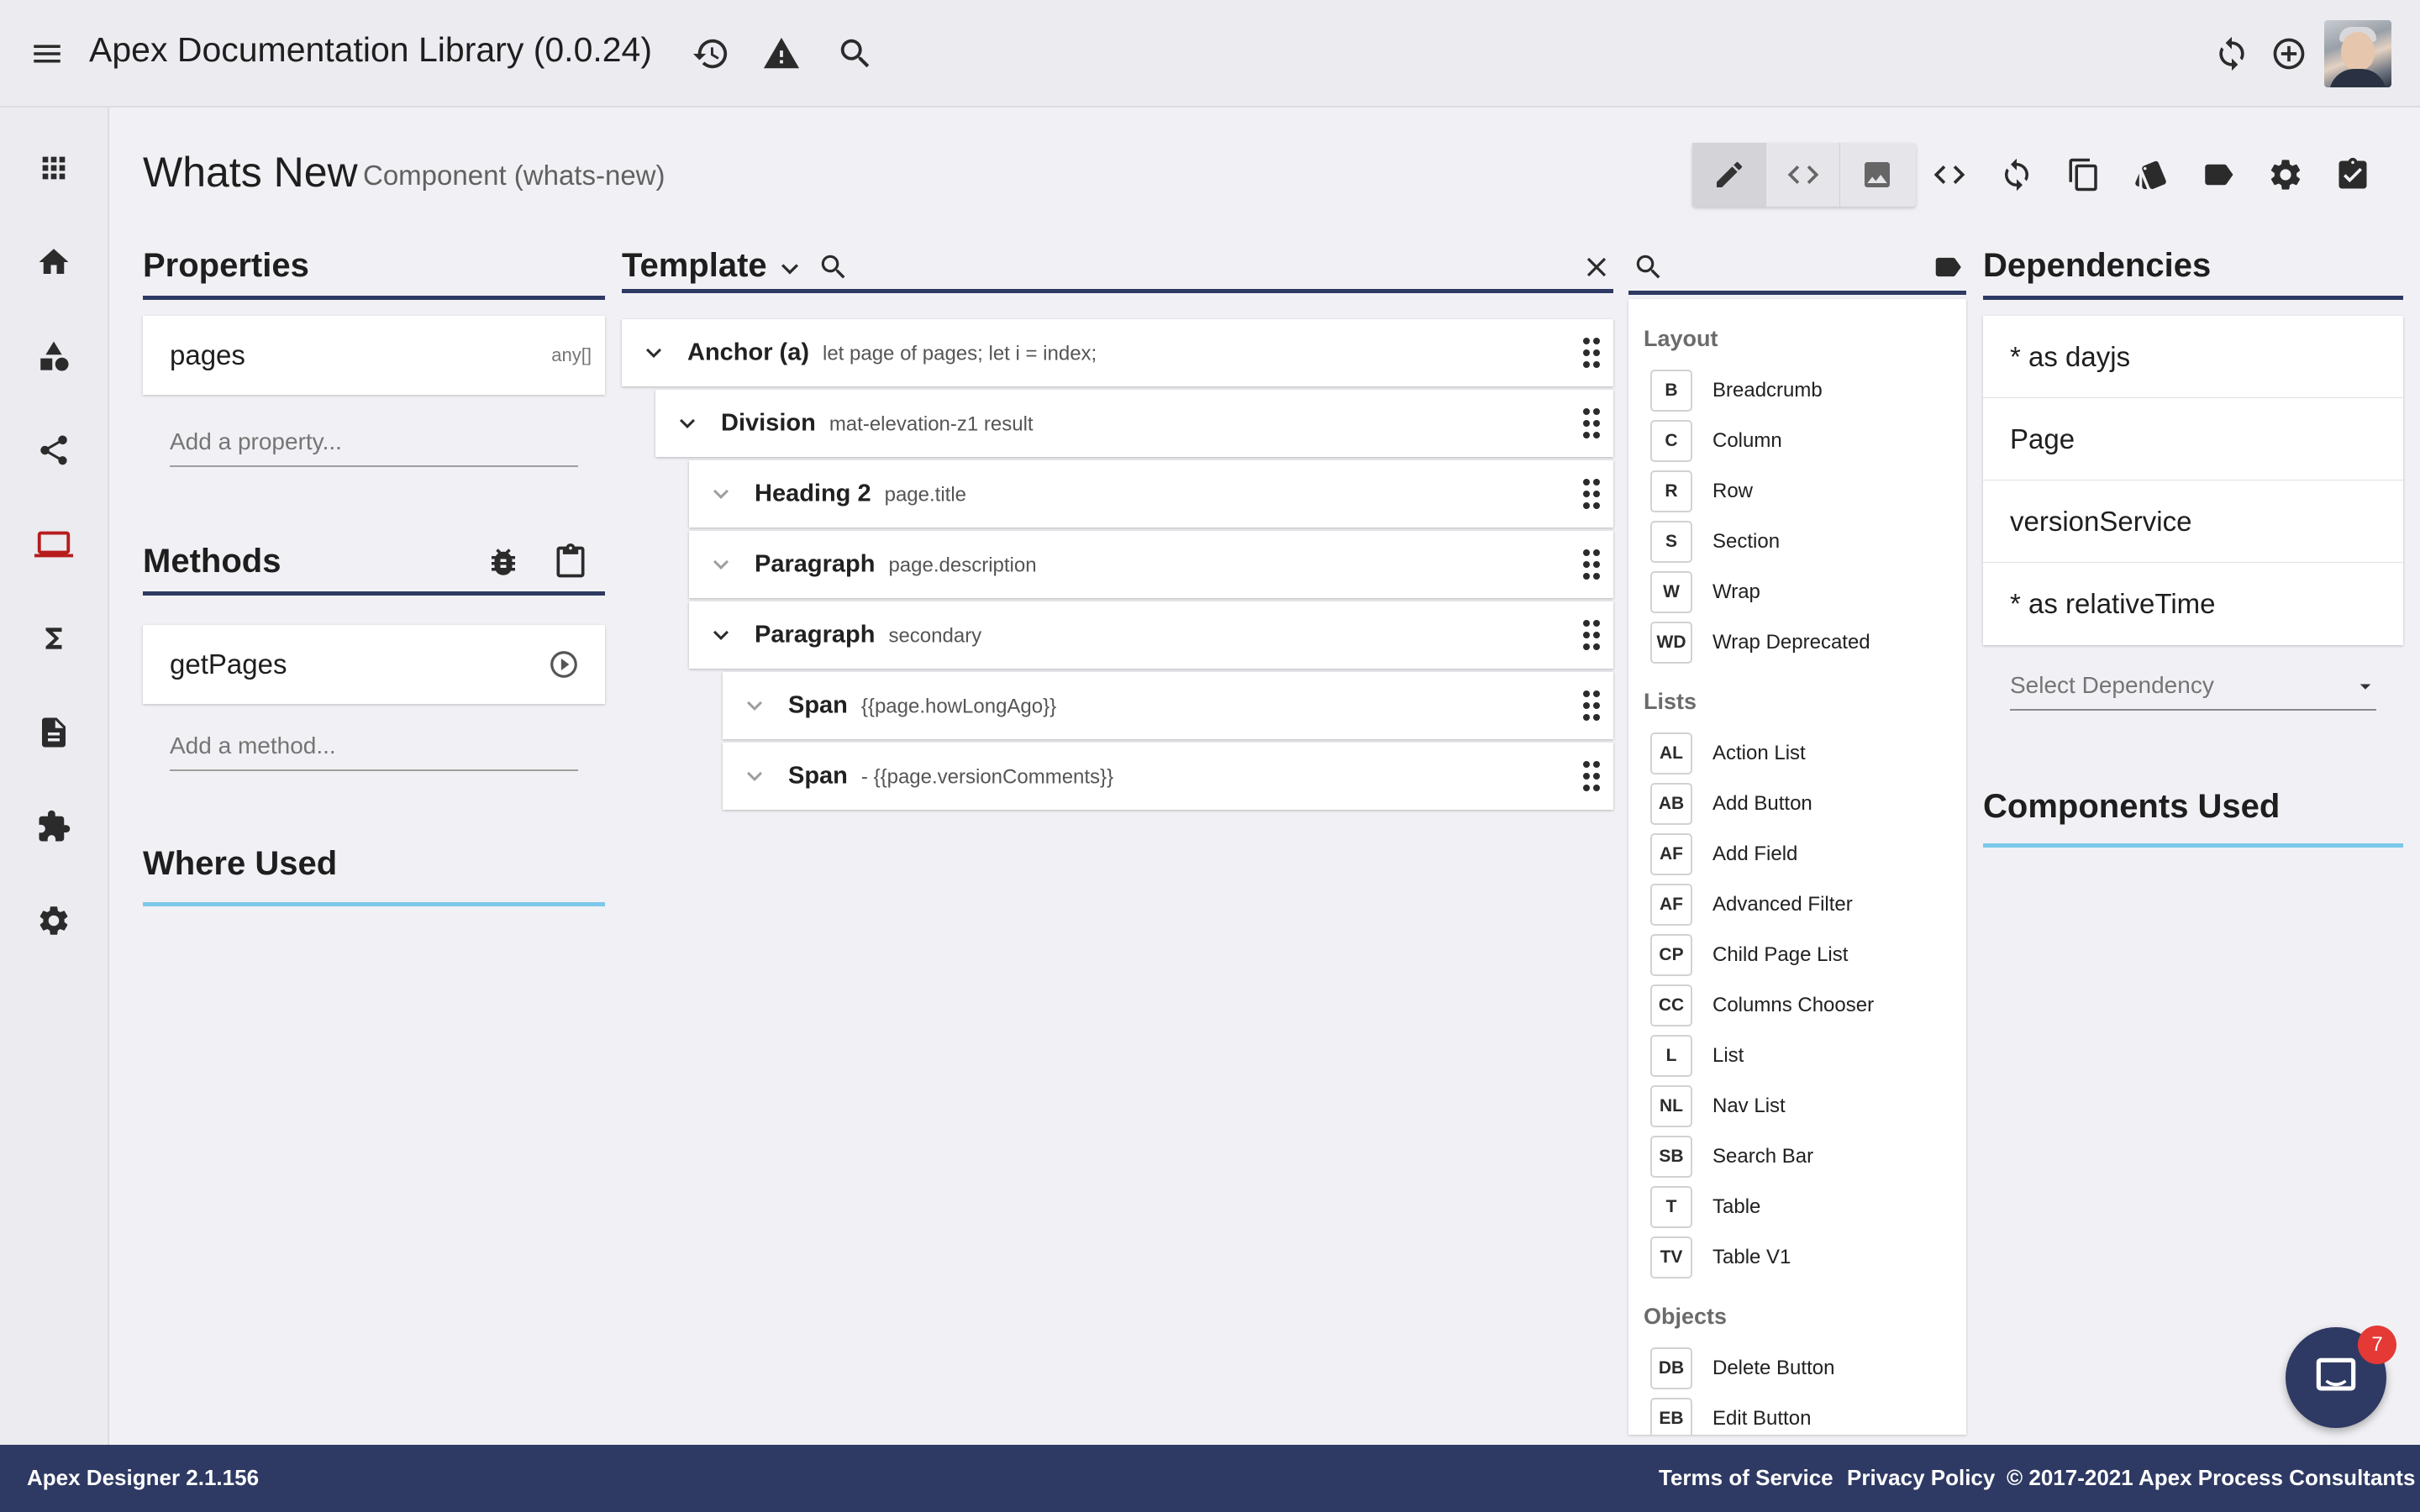  I want to click on footer-version: Apex Designer 2.1.156, so click(143, 1477).